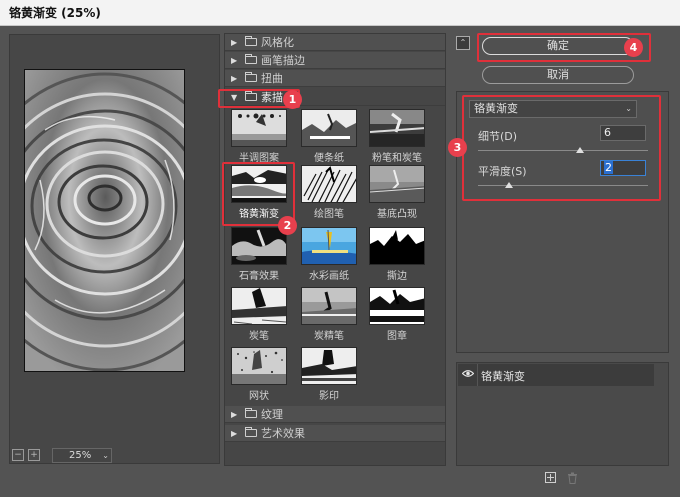  I want to click on filter-label: 基底凸现, so click(397, 214).